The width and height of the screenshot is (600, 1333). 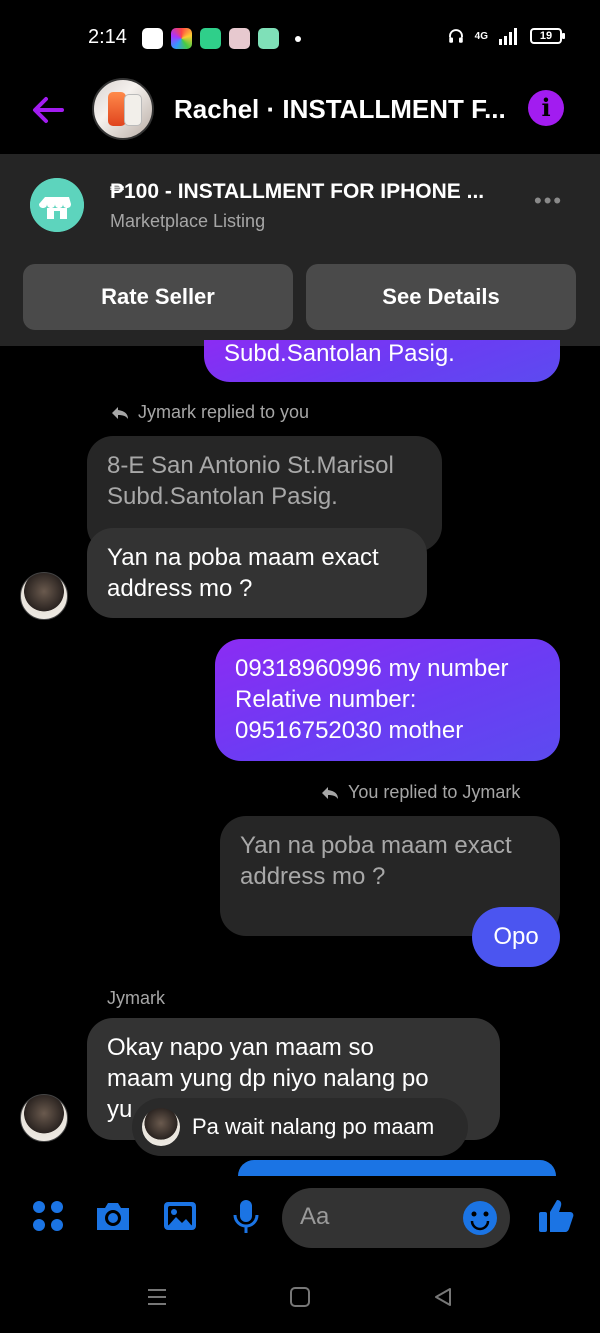 I want to click on message-bubble-outgoing-partial, so click(x=397, y=1168).